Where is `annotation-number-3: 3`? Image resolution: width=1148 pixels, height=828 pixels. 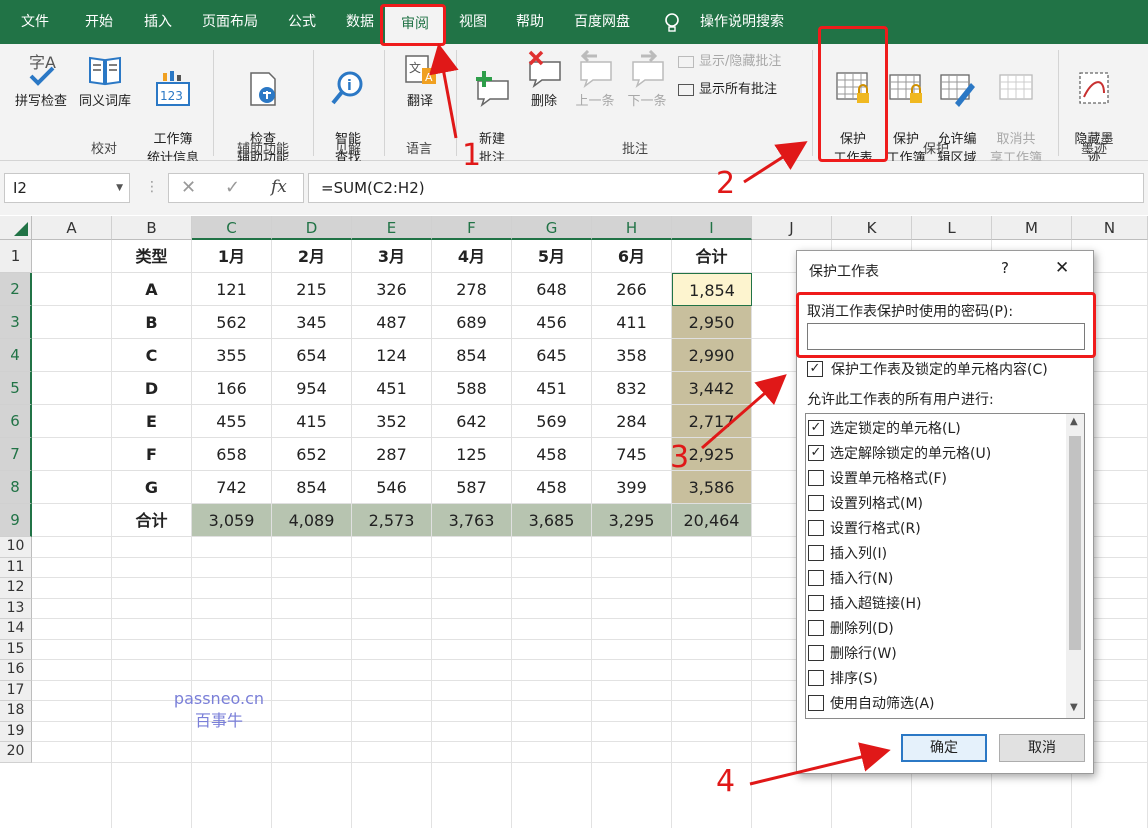 annotation-number-3: 3 is located at coordinates (680, 457).